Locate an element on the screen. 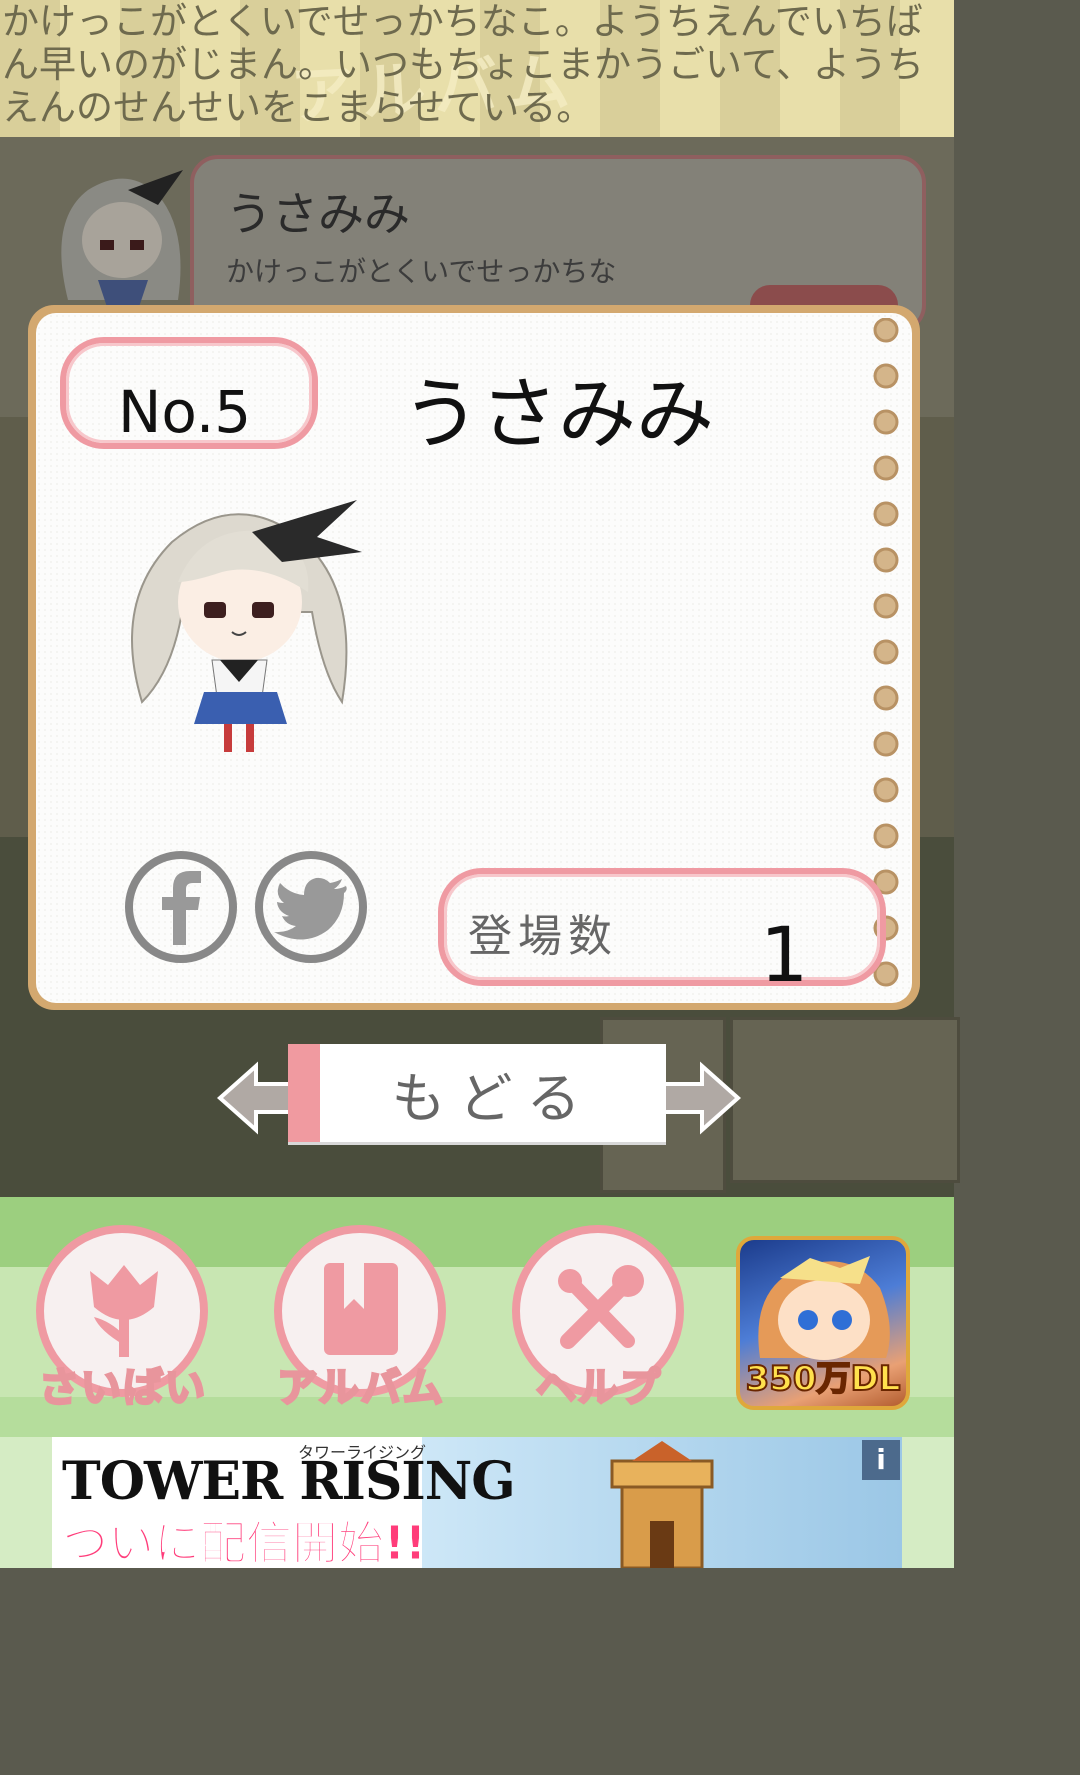  album-book-icon is located at coordinates (361, 1309).